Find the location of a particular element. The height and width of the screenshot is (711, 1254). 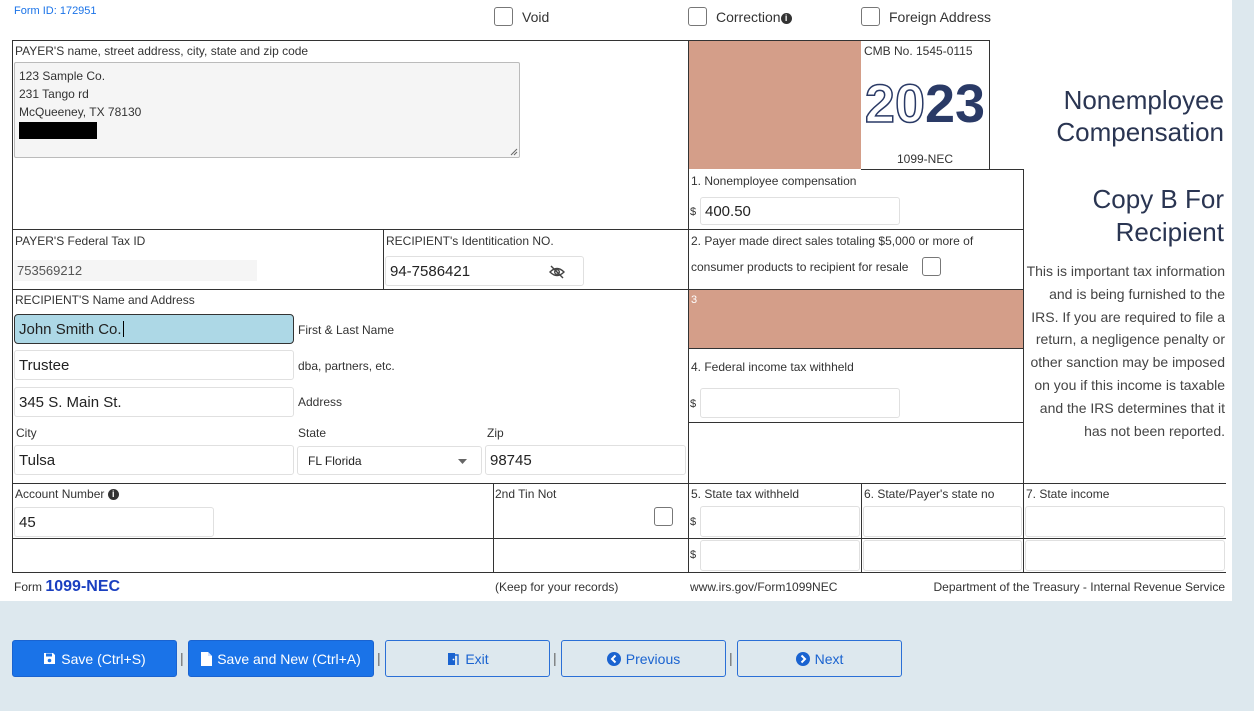

void-label: Void is located at coordinates (536, 17).